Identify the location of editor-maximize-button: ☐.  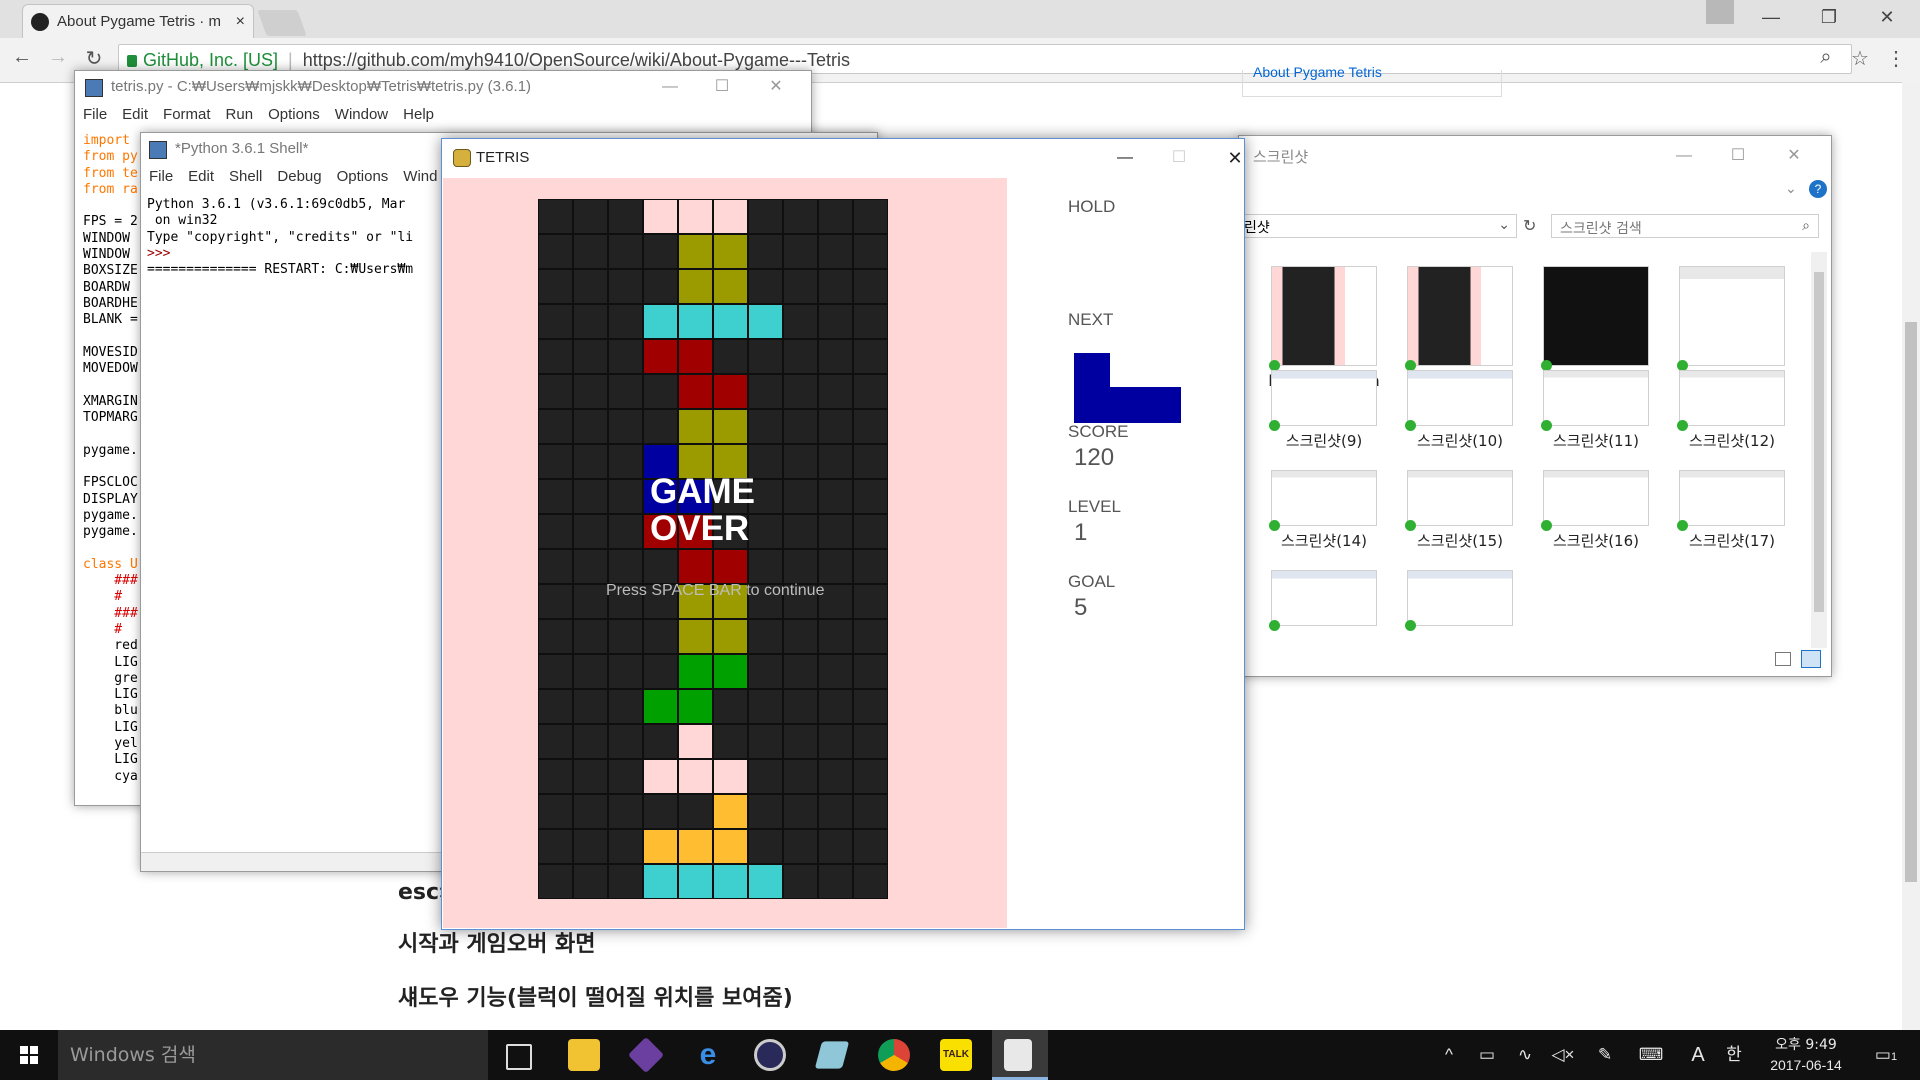
(722, 87).